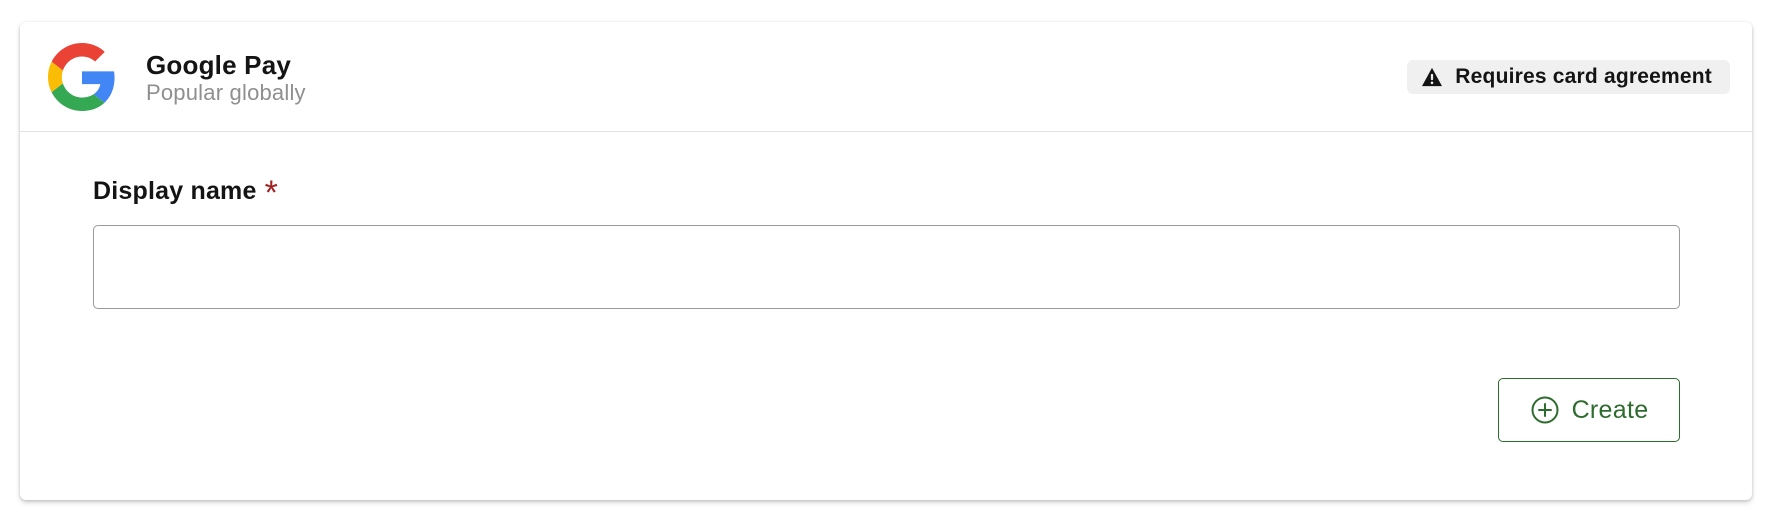 This screenshot has height=526, width=1774. Describe the element at coordinates (1583, 76) in the screenshot. I see `badge-label: Requires card agreement` at that location.